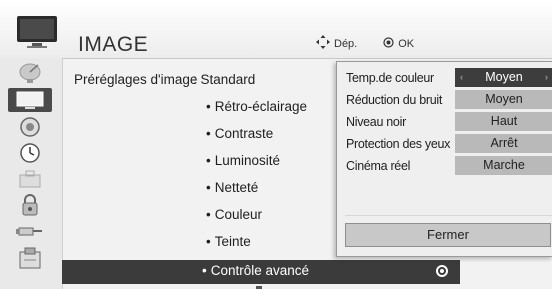 Image resolution: width=552 pixels, height=289 pixels. I want to click on picture-preset-label: Préréglages d'image, so click(135, 79).